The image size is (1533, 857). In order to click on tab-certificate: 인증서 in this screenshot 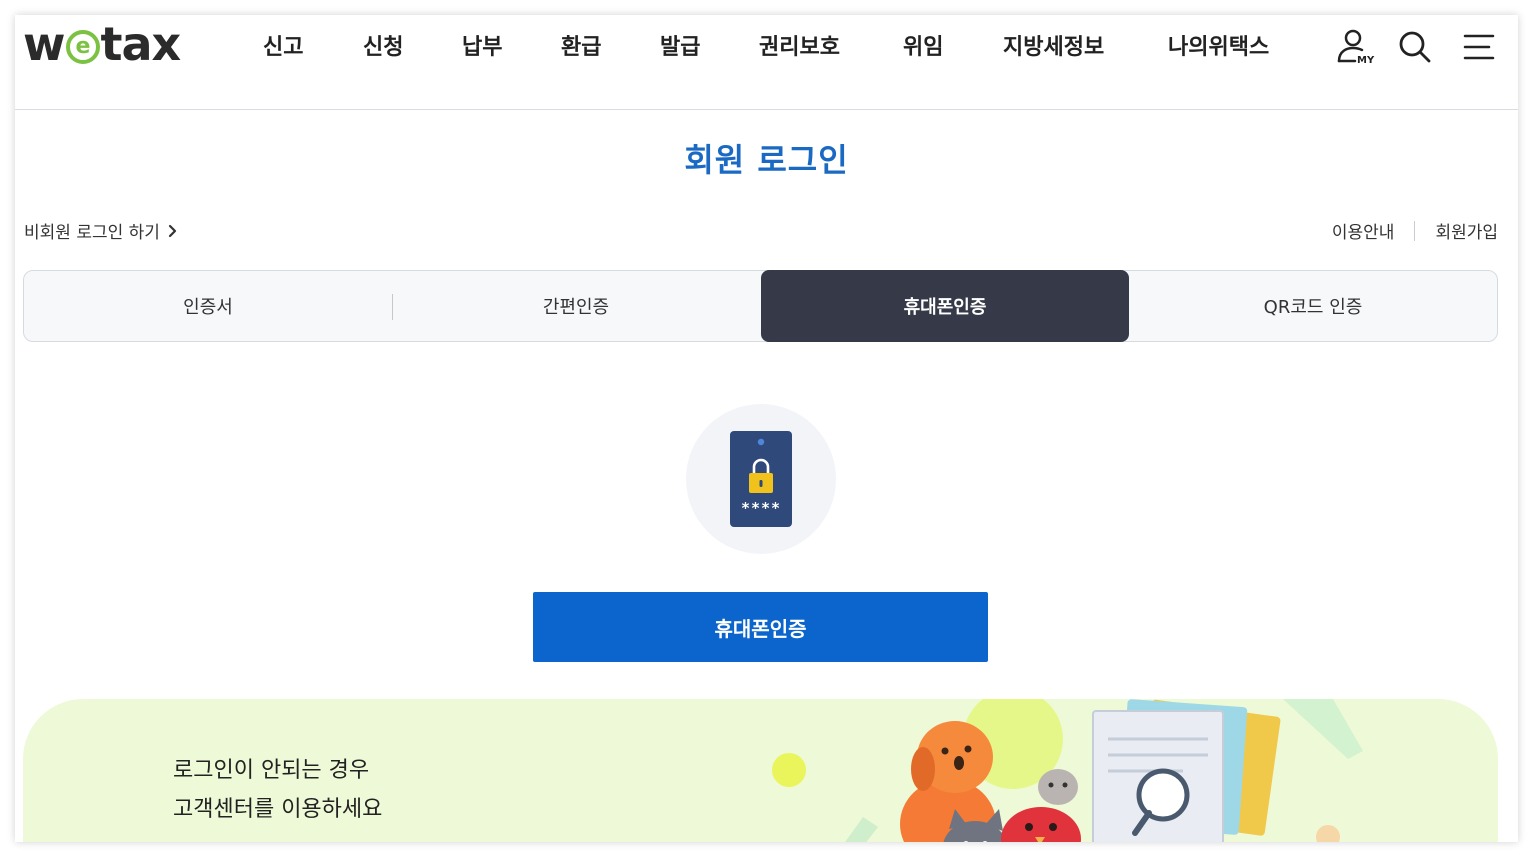, I will do `click(208, 306)`.